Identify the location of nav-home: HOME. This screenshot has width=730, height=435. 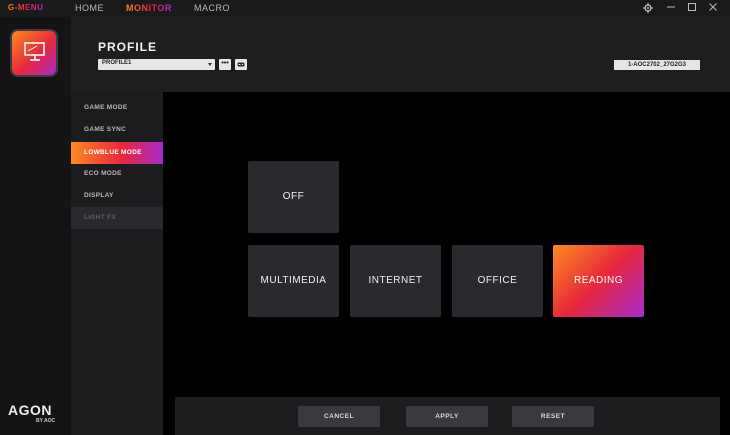
(89, 8).